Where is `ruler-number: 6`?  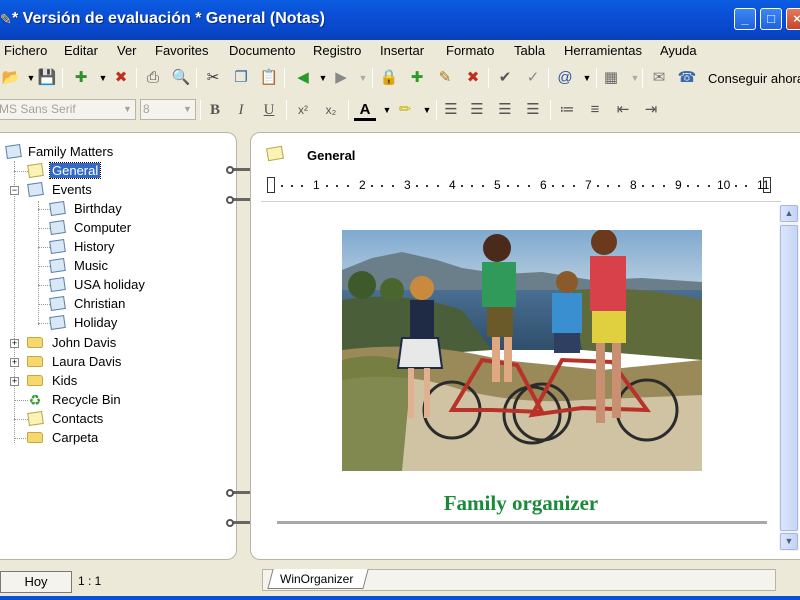 ruler-number: 6 is located at coordinates (543, 185).